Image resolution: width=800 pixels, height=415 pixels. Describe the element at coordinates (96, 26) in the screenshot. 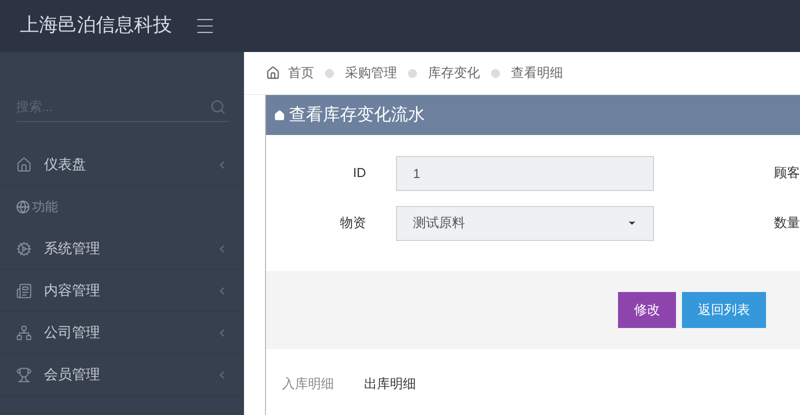

I see `brand-logo: 上海邑泊信息科技` at that location.